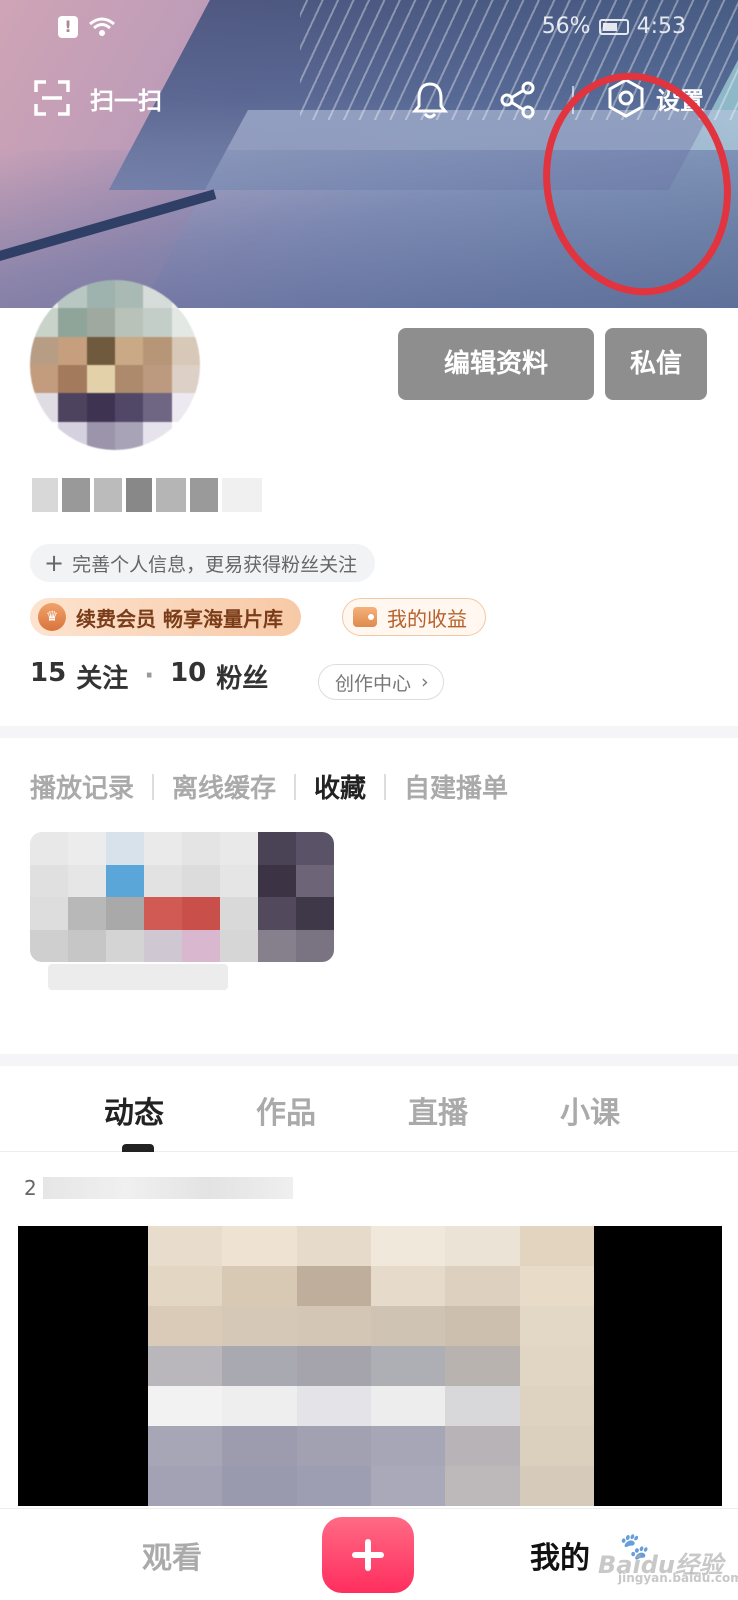  I want to click on active-tab-indicator, so click(138, 1148).